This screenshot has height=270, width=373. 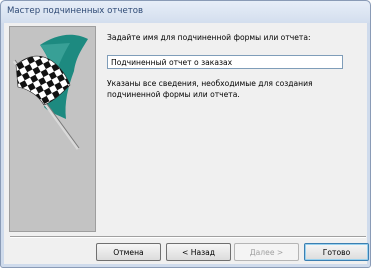 I want to click on next-button: Далее >, so click(x=266, y=252).